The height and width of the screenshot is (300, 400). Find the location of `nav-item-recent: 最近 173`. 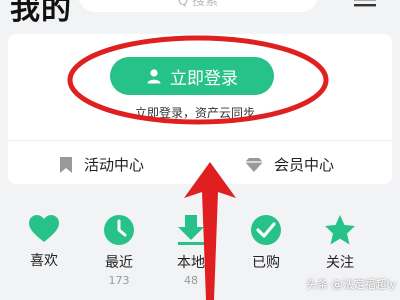

nav-item-recent: 最近 173 is located at coordinates (119, 250).